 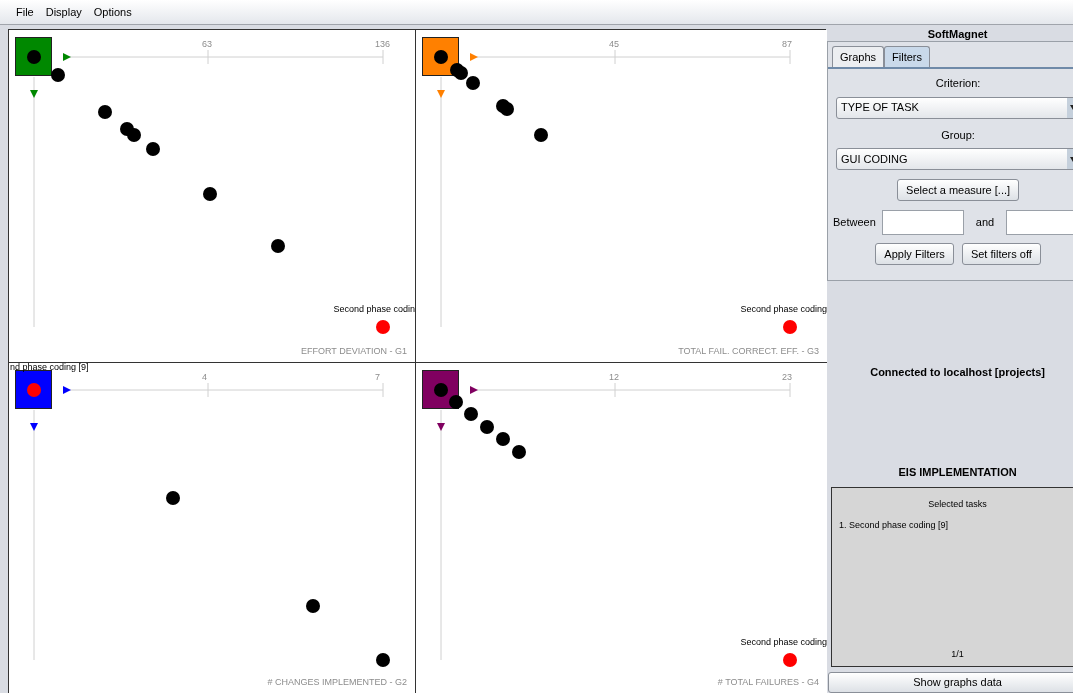 I want to click on min-input-field, so click(x=922, y=222).